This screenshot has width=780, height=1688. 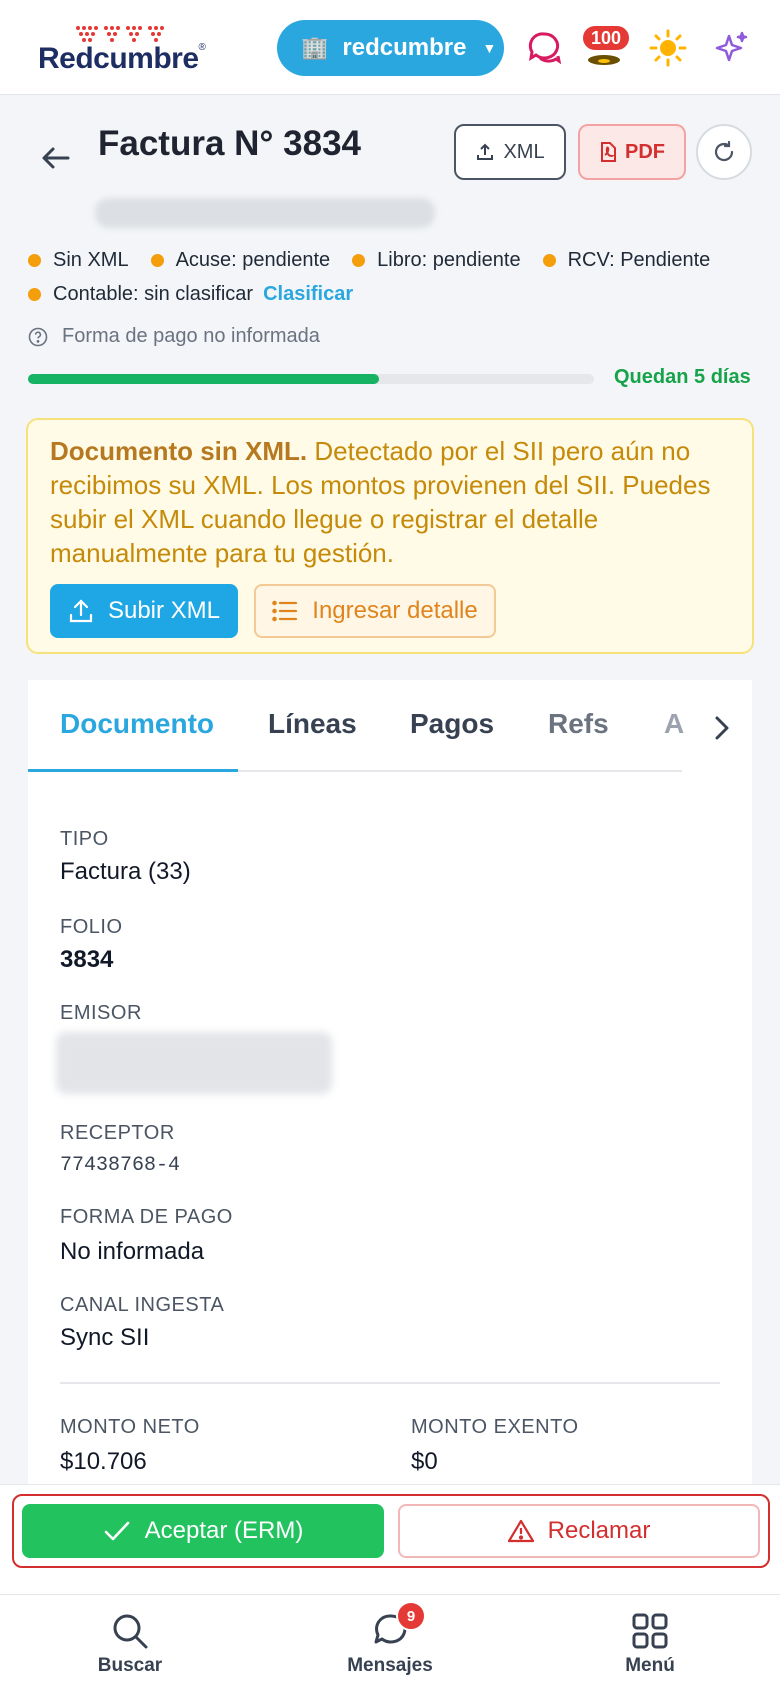 I want to click on receptor-label: RECEPTOR, so click(x=117, y=1133).